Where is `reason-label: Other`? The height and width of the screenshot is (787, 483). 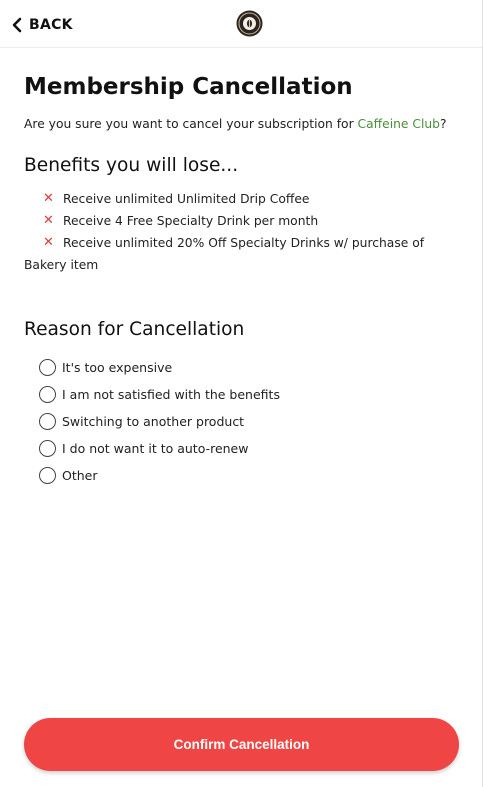
reason-label: Other is located at coordinates (80, 475).